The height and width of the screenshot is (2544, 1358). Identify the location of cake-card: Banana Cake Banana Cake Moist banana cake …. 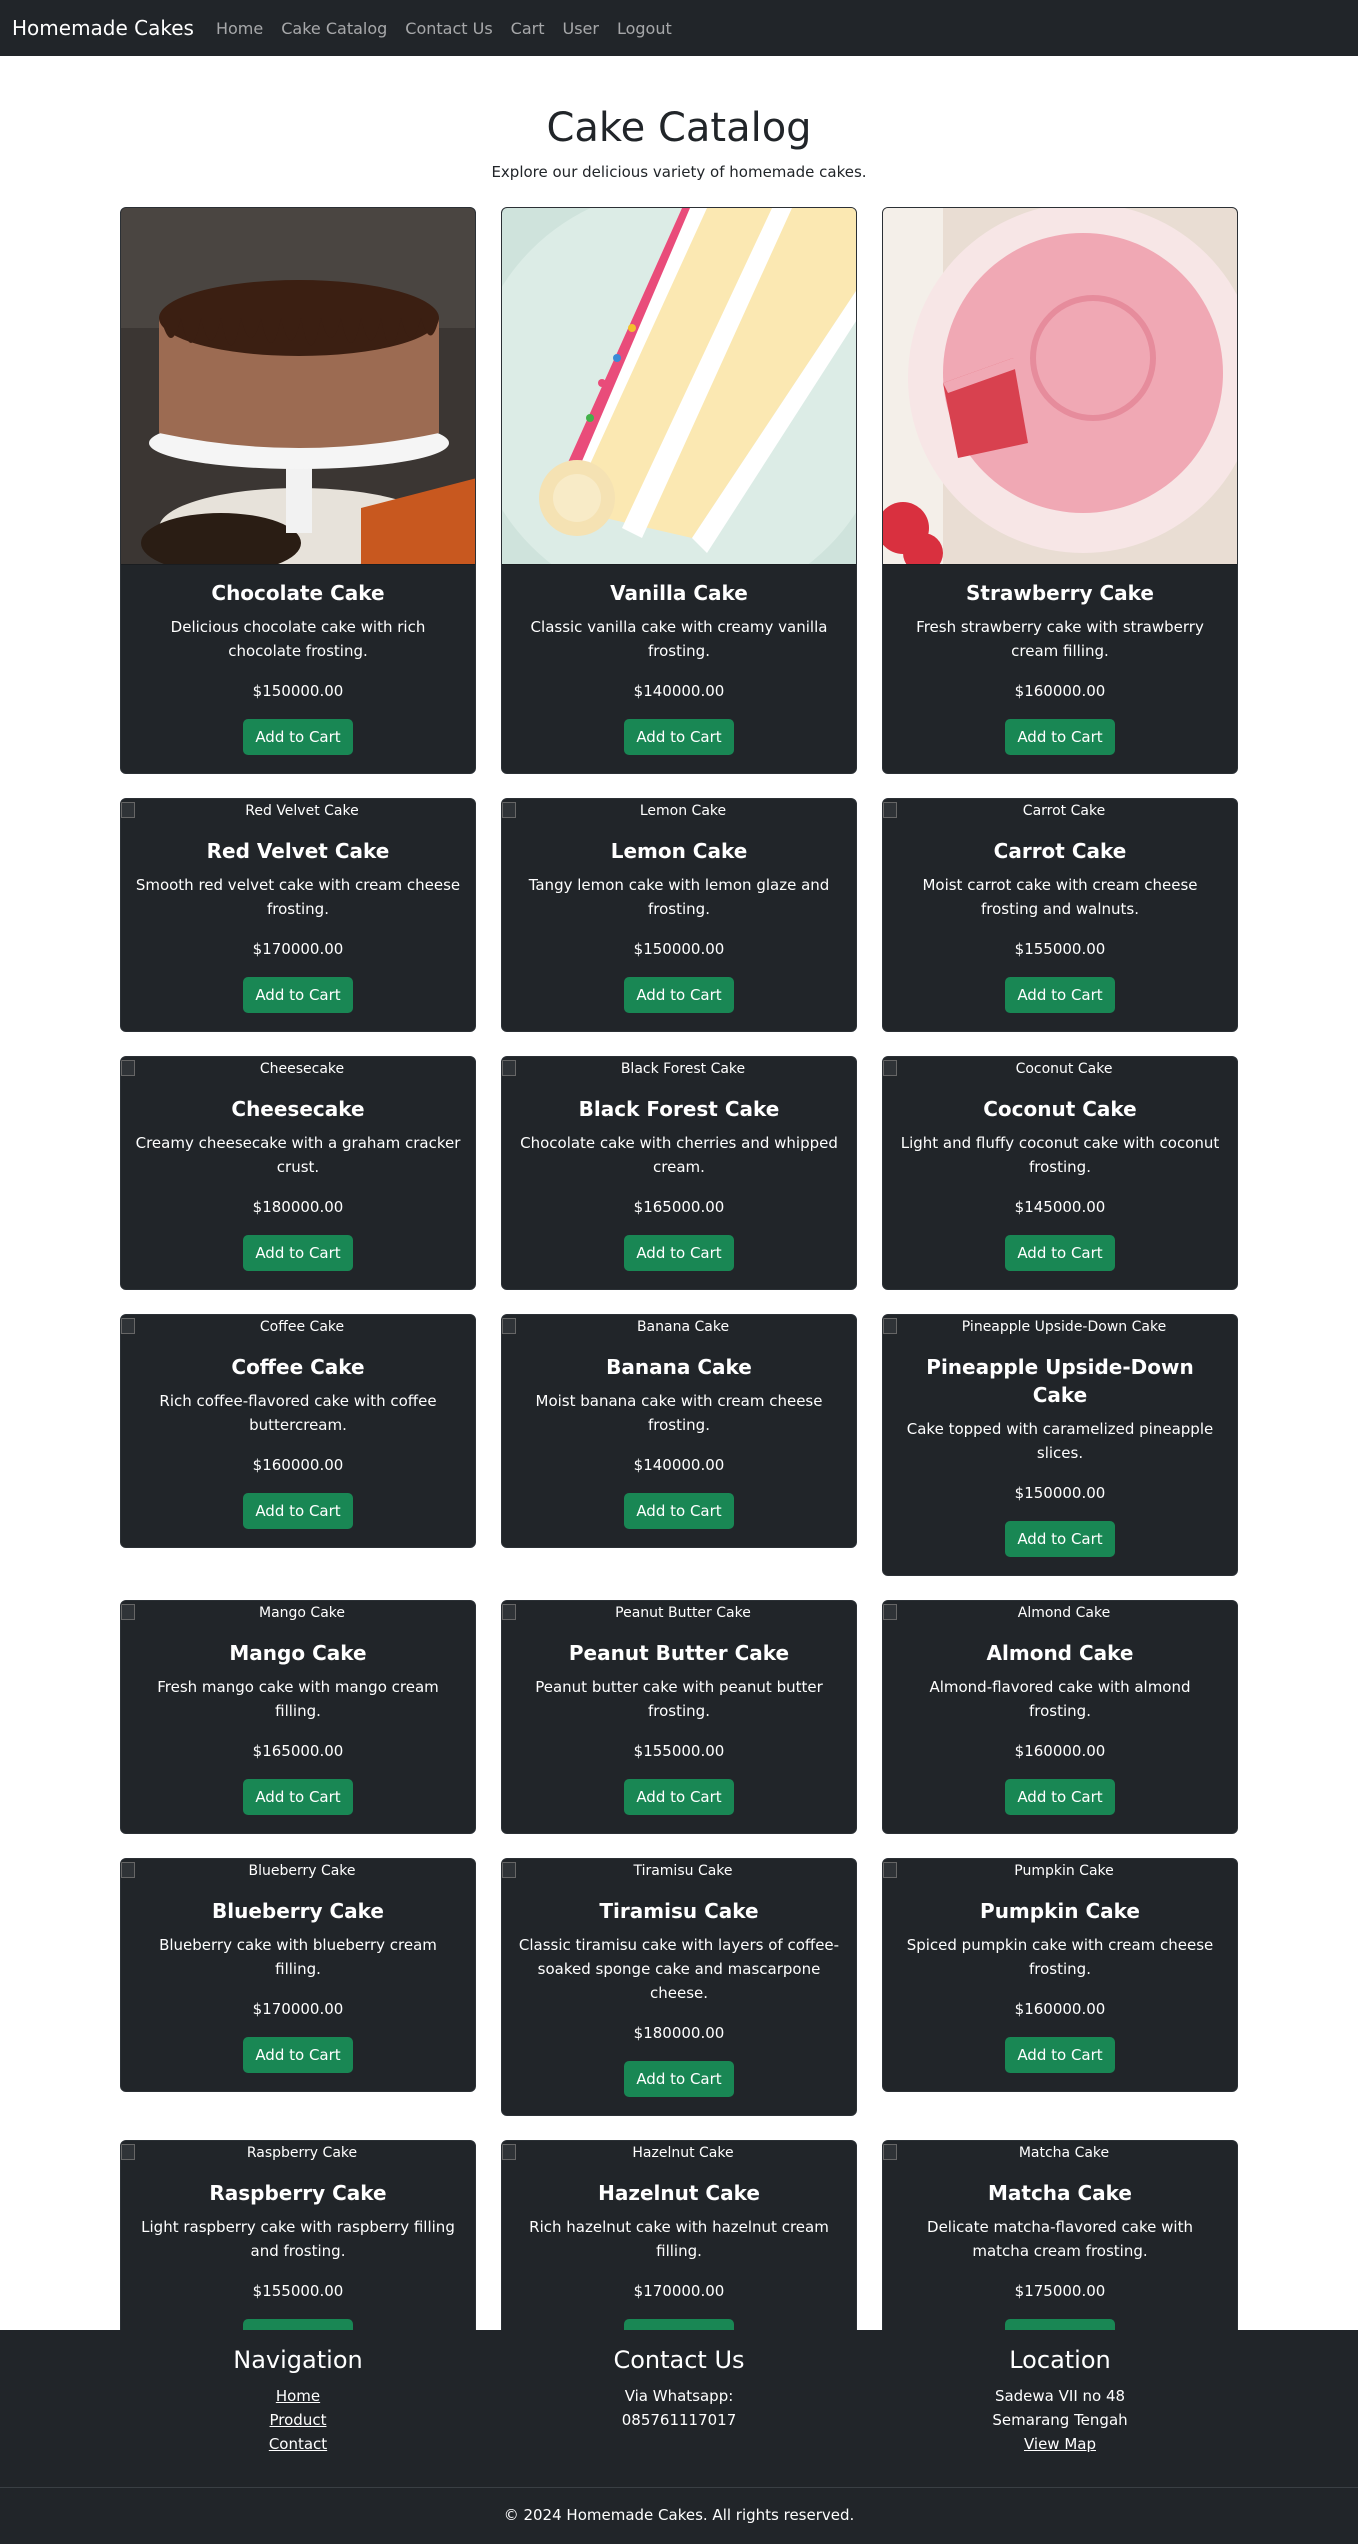
(679, 1431).